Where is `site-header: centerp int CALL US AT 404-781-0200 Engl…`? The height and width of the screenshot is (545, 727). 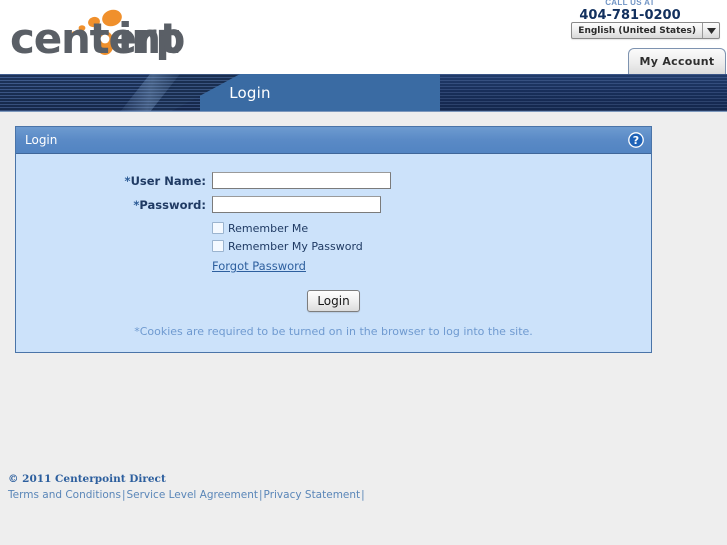
site-header: centerp int CALL US AT 404-781-0200 Engl… is located at coordinates (363, 37).